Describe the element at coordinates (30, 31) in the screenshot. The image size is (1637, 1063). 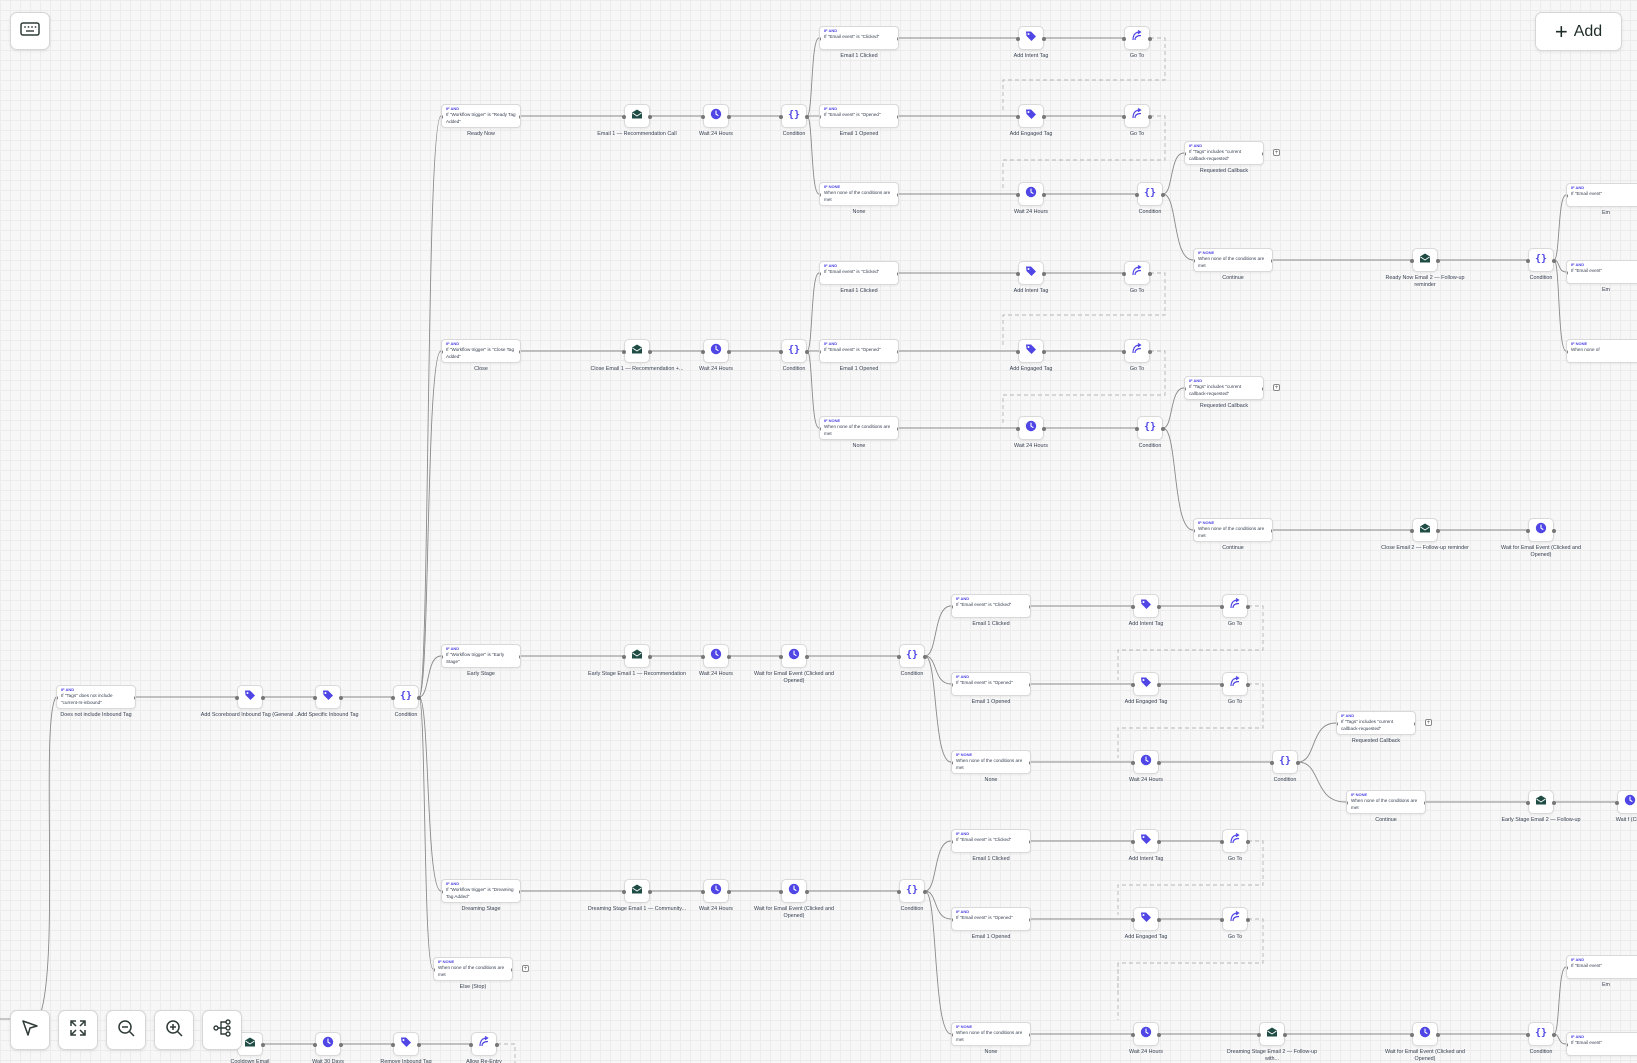
I see `keyboard-shortcuts-button` at that location.